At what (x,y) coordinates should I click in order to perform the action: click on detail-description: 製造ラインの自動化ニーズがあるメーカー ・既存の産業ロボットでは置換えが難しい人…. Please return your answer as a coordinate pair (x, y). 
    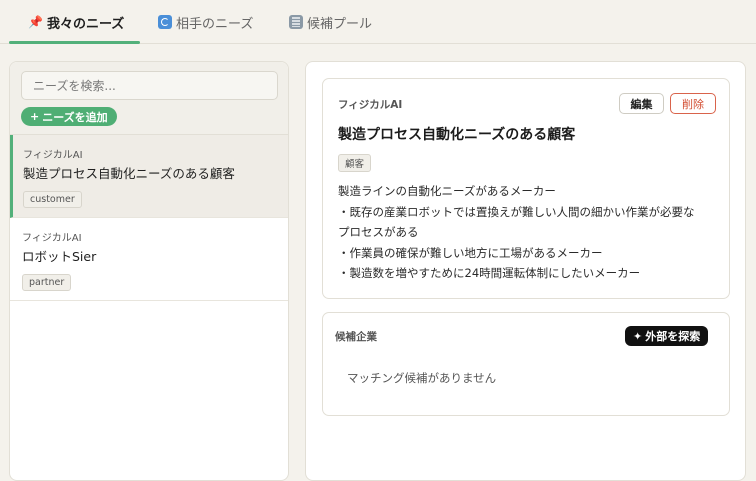
    Looking at the image, I should click on (530, 232).